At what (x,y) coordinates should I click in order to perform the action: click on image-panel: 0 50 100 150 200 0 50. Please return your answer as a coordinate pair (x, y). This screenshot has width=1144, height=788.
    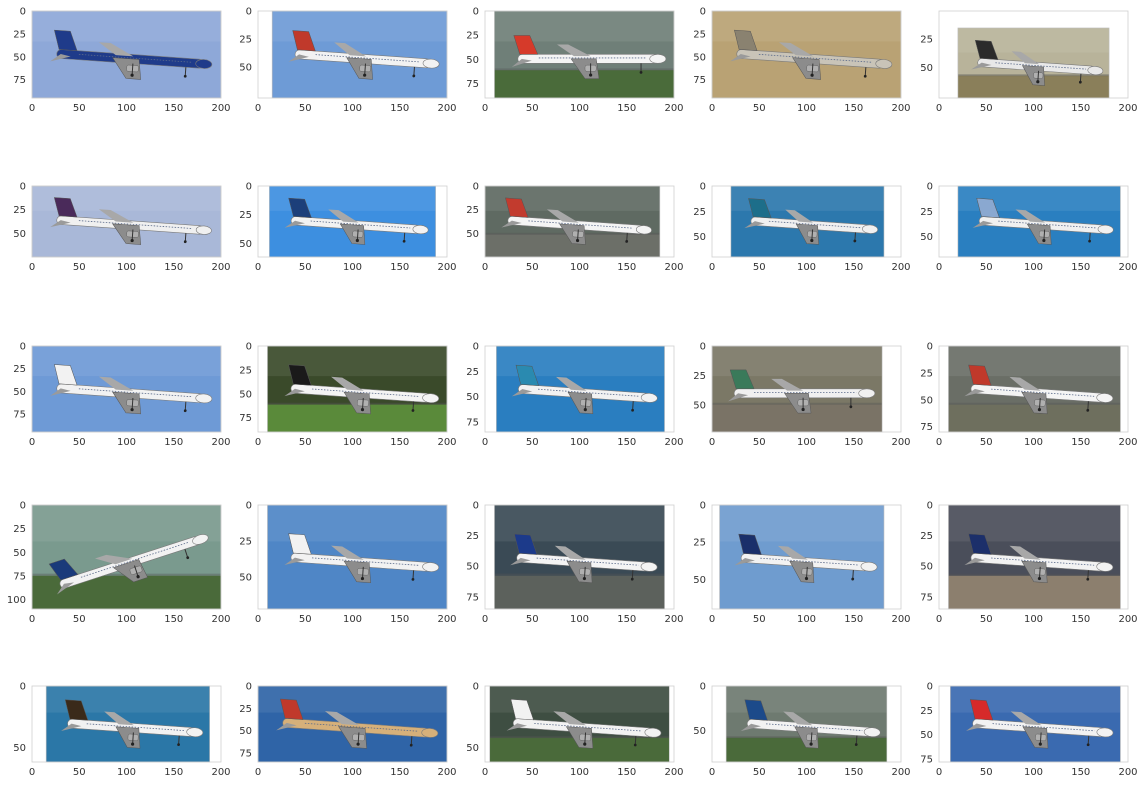
    Looking at the image, I should click on (121, 730).